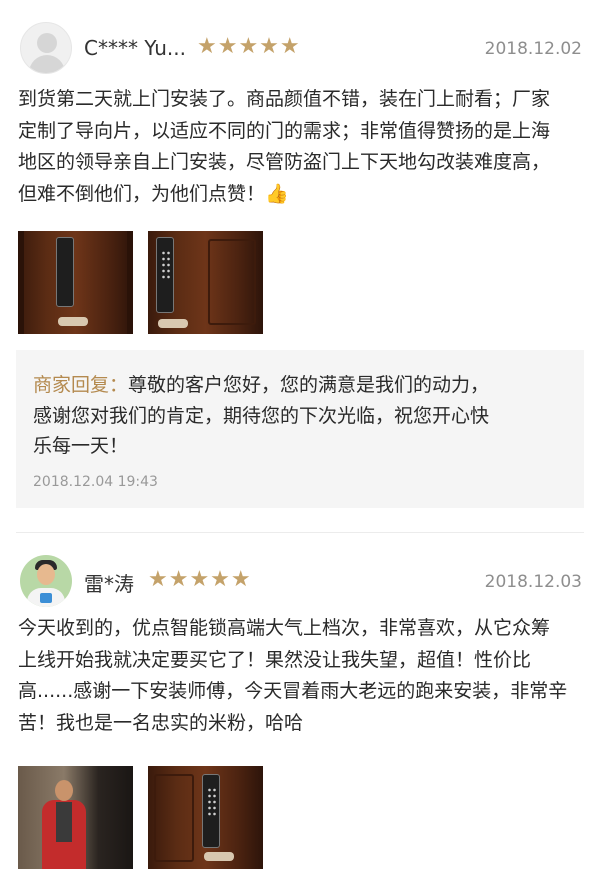 The height and width of the screenshot is (880, 600). I want to click on user-name: 雷*涛, so click(109, 584).